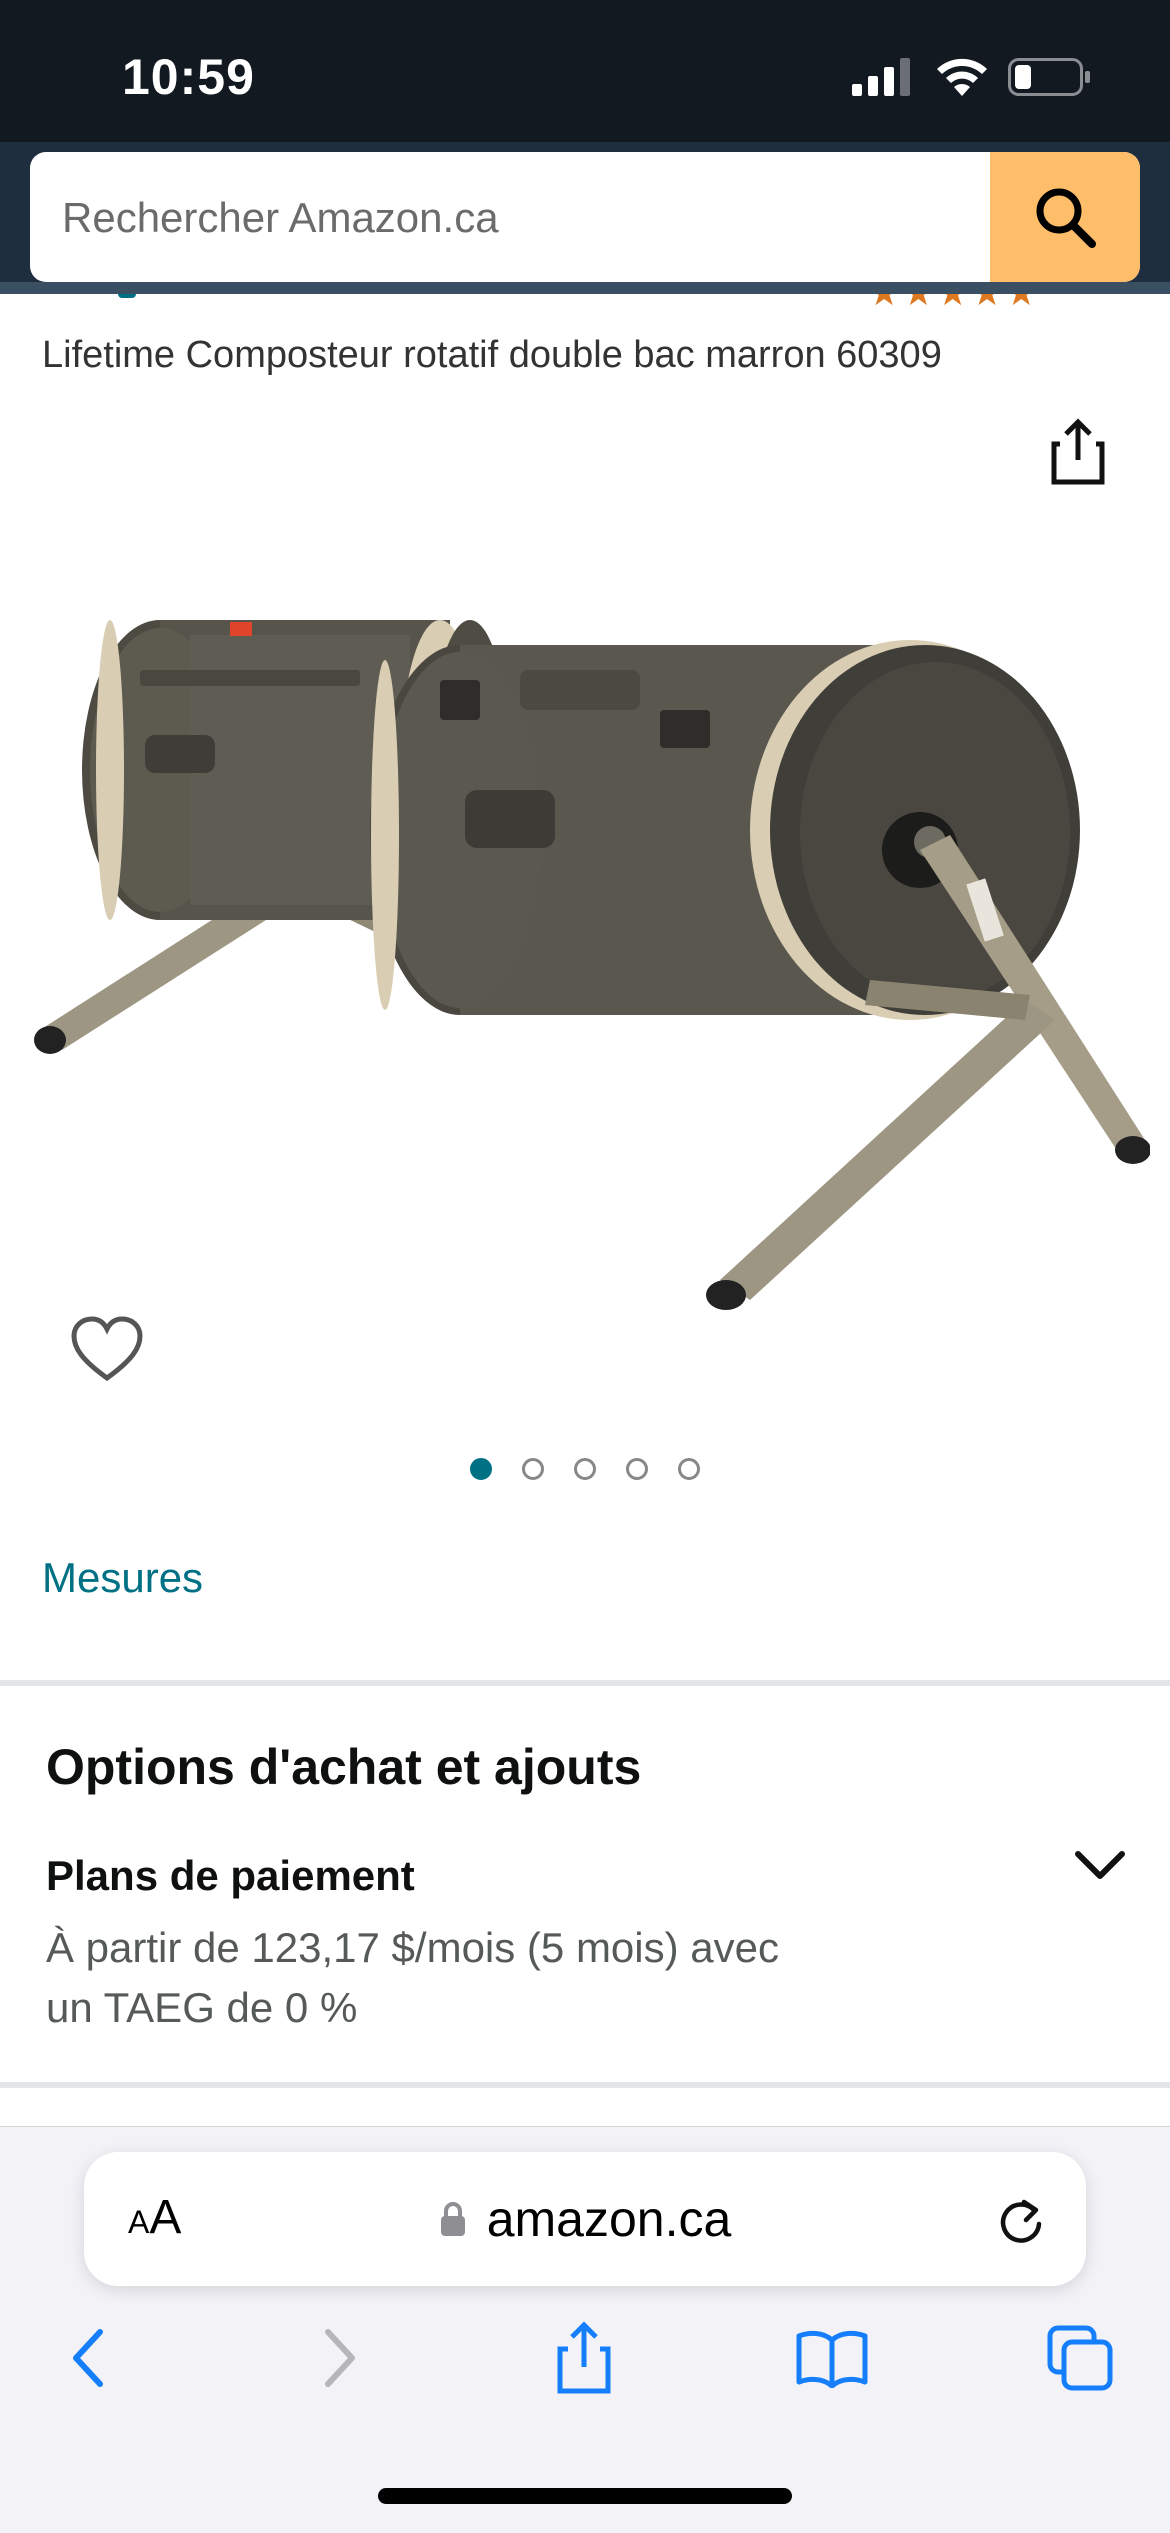  Describe the element at coordinates (122, 1578) in the screenshot. I see `measures-link: Mesures` at that location.